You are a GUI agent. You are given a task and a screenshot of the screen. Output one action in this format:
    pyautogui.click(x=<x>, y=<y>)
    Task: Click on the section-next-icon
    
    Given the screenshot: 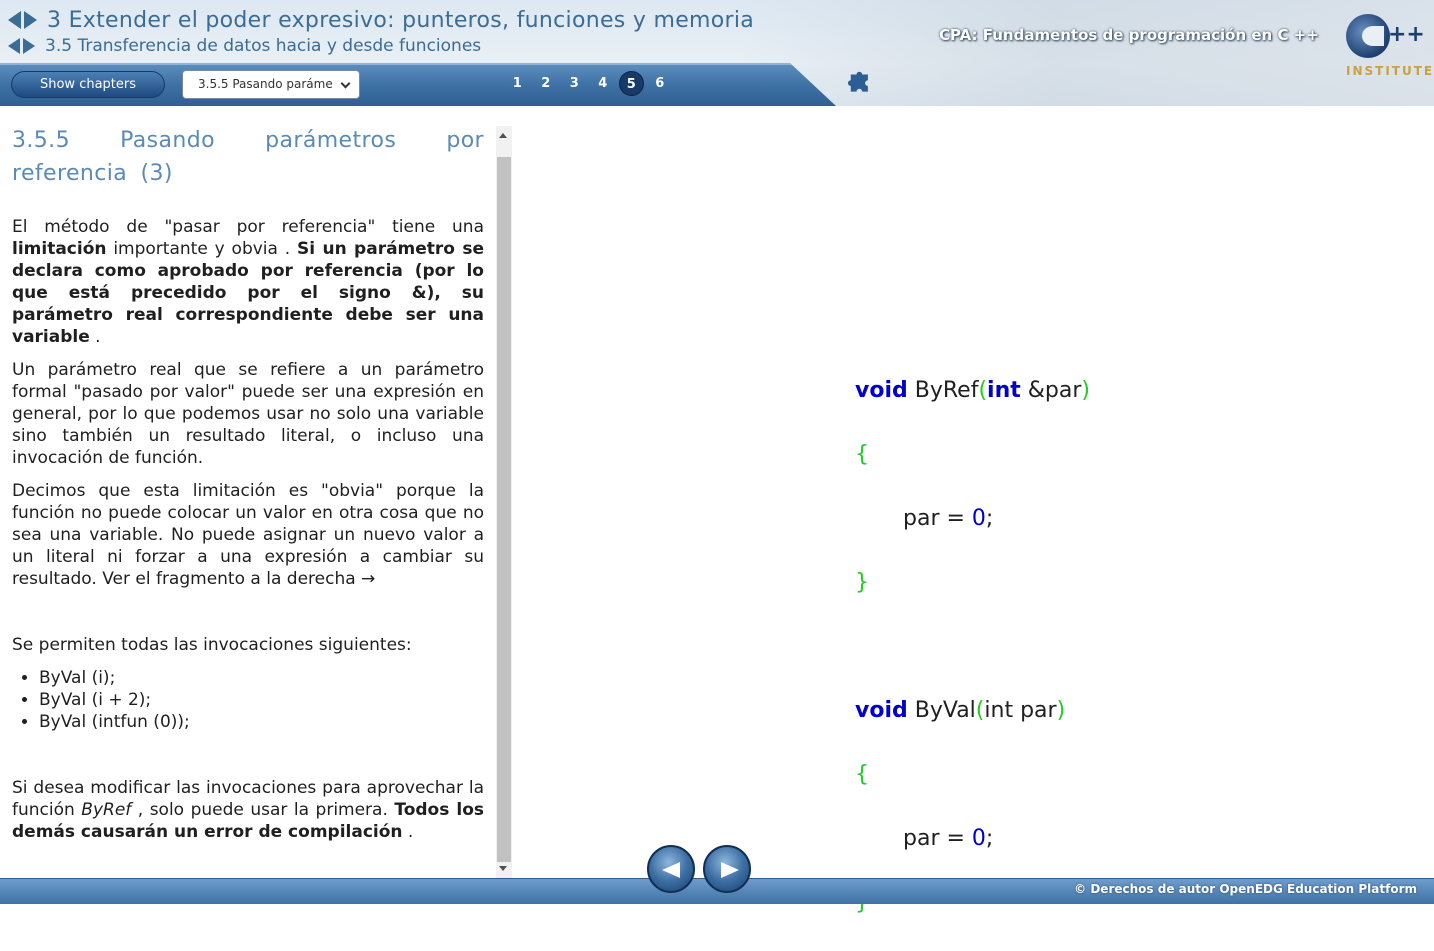 What is the action you would take?
    pyautogui.click(x=29, y=46)
    